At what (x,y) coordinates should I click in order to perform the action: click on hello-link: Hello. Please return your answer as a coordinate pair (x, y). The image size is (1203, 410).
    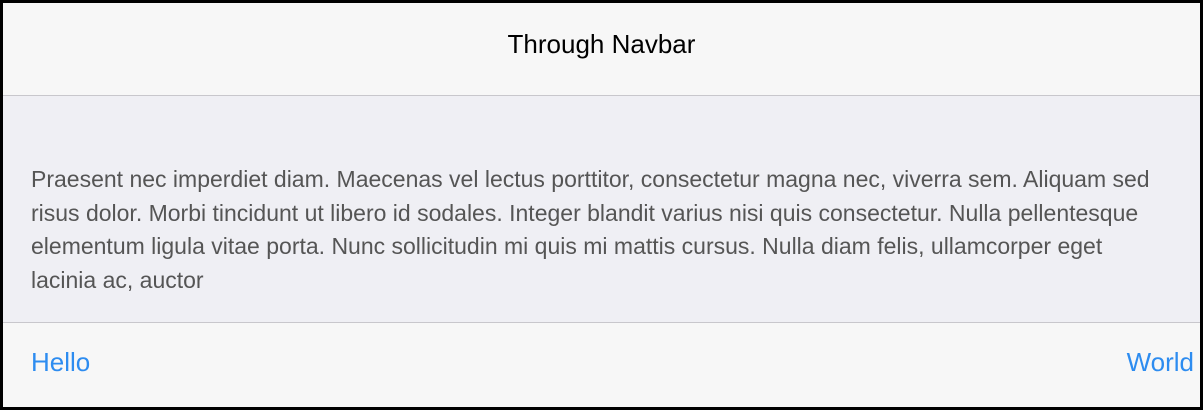
    Looking at the image, I should click on (60, 362).